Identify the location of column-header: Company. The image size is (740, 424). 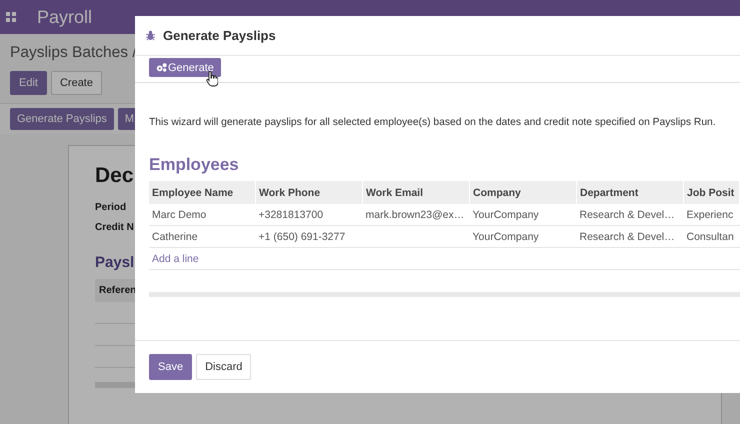
(523, 192).